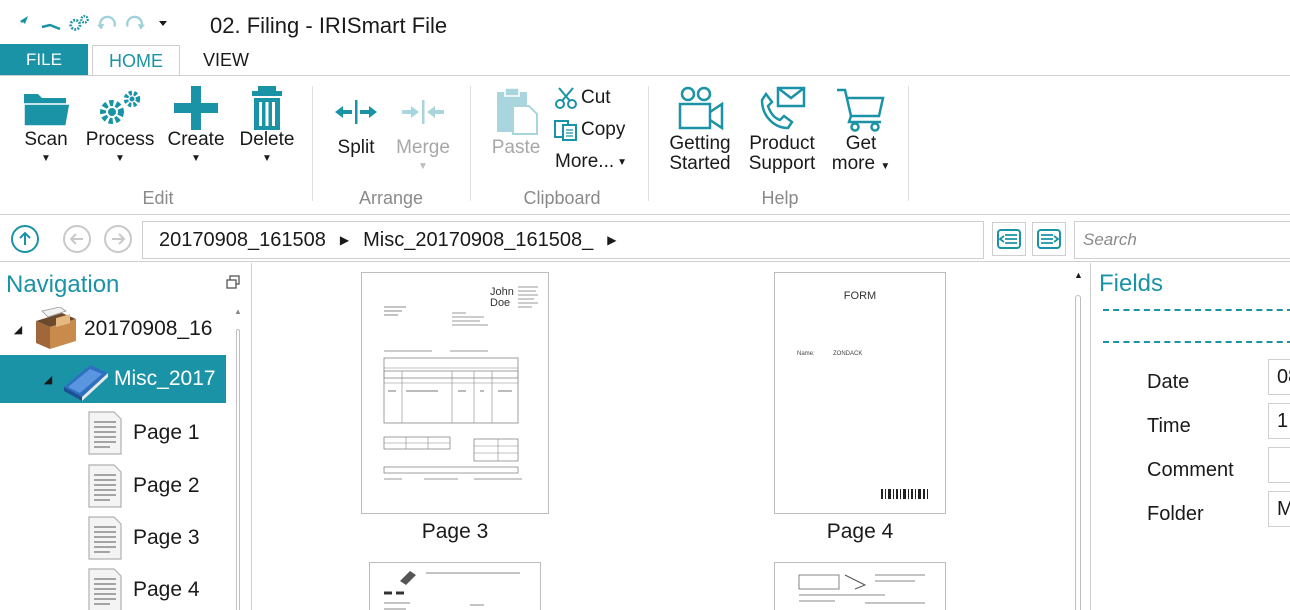  Describe the element at coordinates (196, 108) in the screenshot. I see `plus-icon` at that location.